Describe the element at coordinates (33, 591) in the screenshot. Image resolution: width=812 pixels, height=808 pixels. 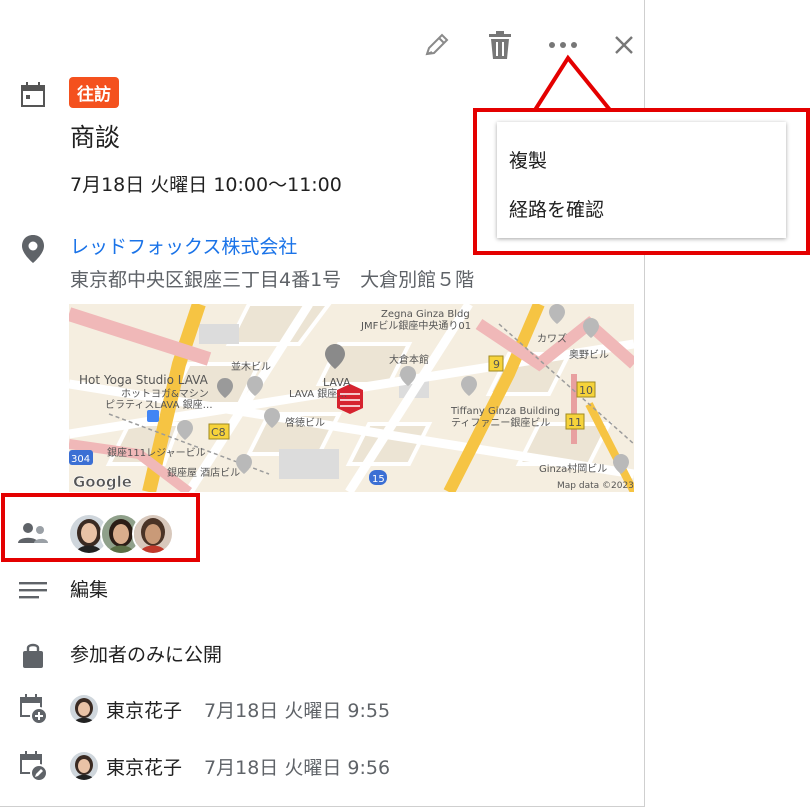
I see `notes-icon` at that location.